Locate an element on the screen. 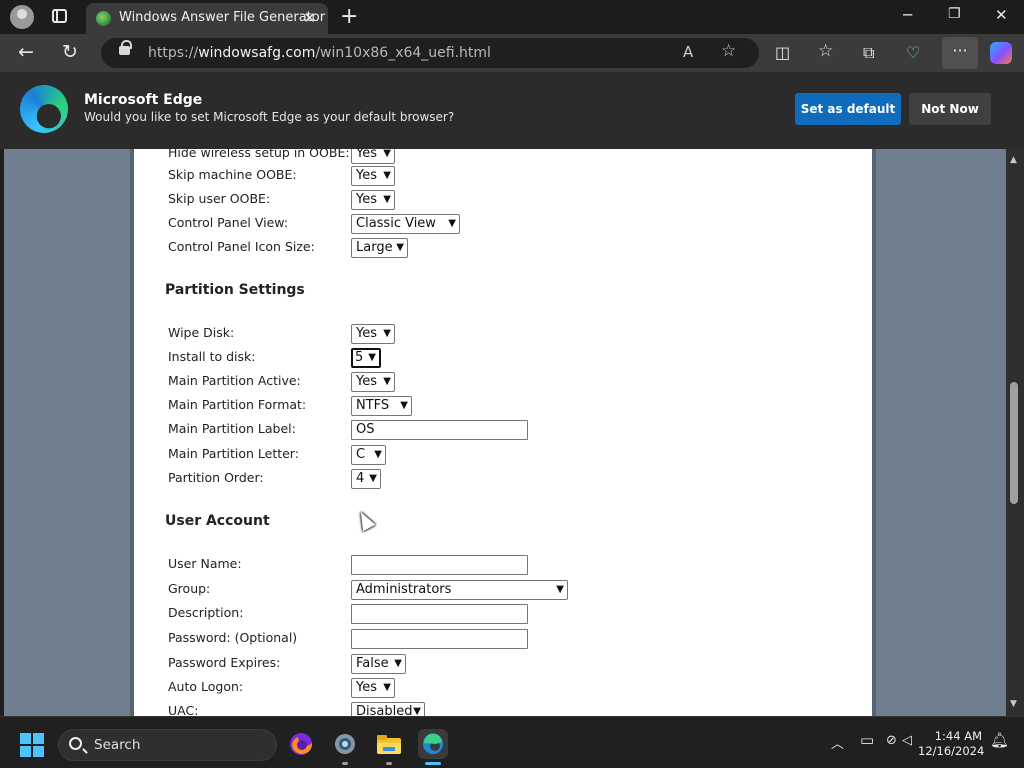  speaker-icon: ◁ is located at coordinates (907, 740).